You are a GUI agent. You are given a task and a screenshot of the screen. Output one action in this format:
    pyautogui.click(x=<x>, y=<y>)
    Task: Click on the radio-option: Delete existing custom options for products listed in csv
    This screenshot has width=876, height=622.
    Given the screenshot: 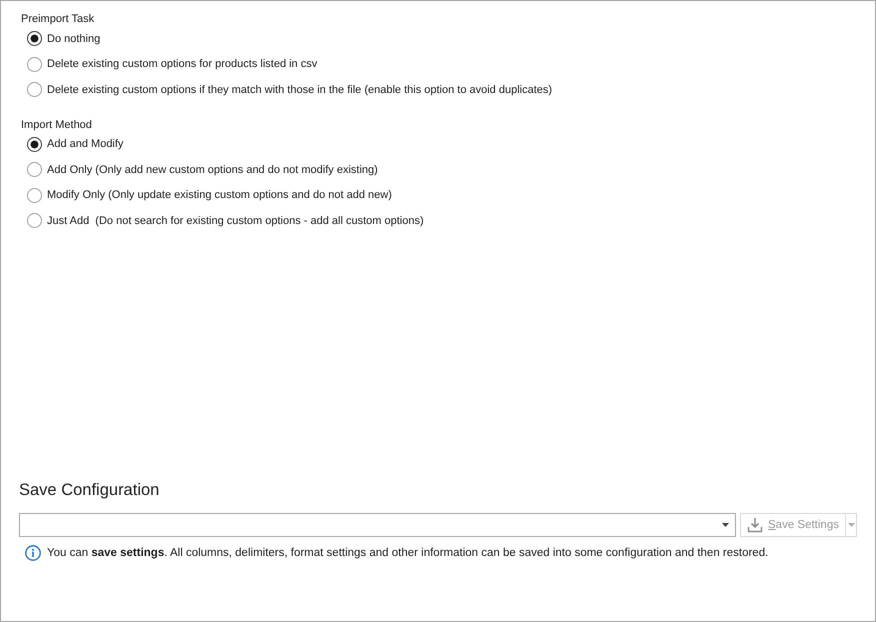 What is the action you would take?
    pyautogui.click(x=169, y=64)
    